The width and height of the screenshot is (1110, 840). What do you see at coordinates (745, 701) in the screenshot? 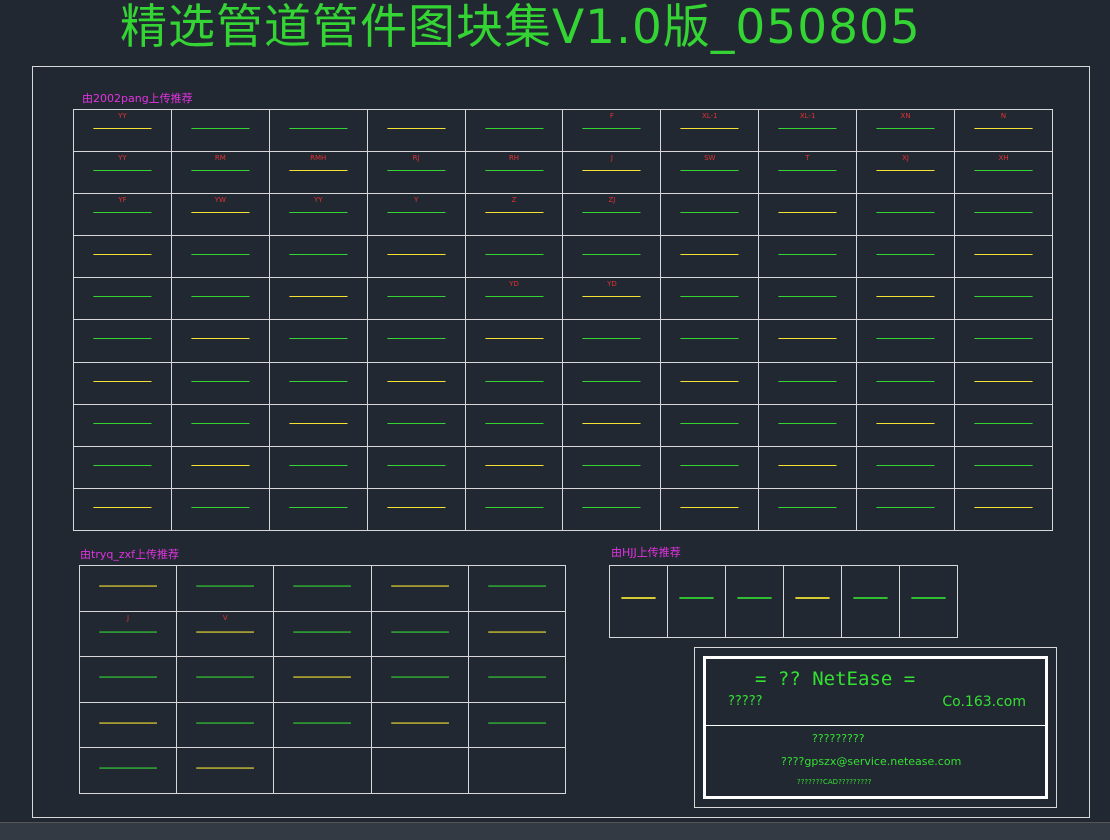
I see `netease-left-text: ?????` at bounding box center [745, 701].